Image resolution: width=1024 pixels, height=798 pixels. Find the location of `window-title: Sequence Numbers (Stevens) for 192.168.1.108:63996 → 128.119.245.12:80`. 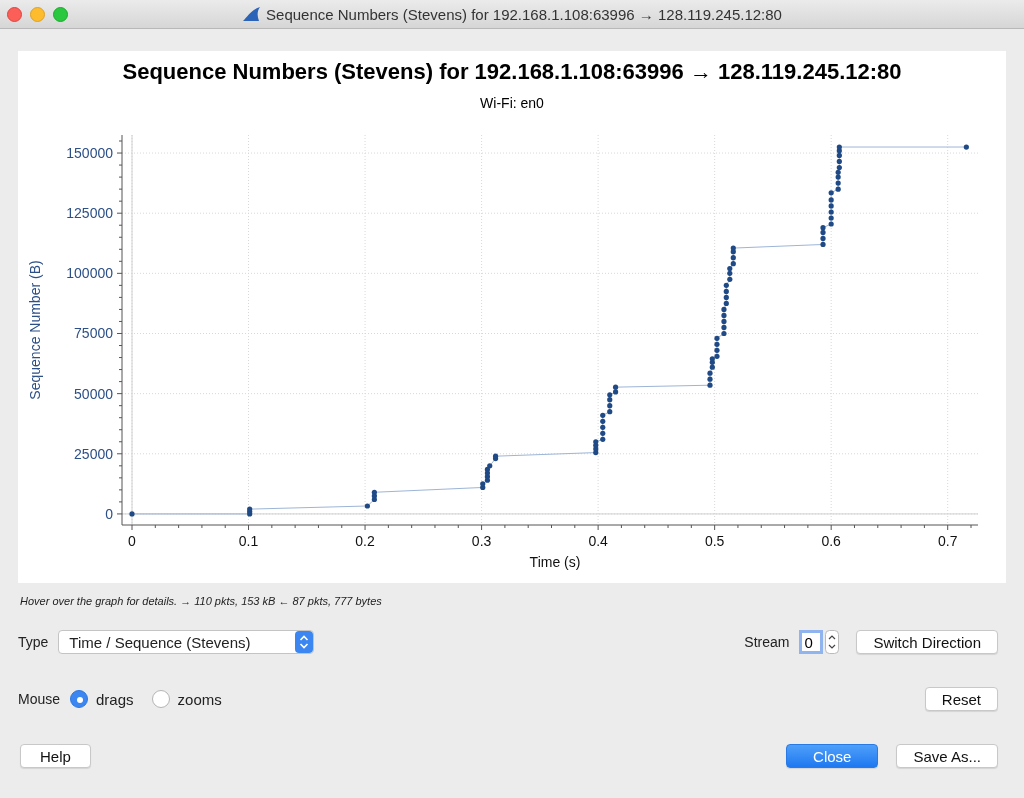

window-title: Sequence Numbers (Stevens) for 192.168.1.108:63996 → 128.119.245.12:80 is located at coordinates (524, 14).